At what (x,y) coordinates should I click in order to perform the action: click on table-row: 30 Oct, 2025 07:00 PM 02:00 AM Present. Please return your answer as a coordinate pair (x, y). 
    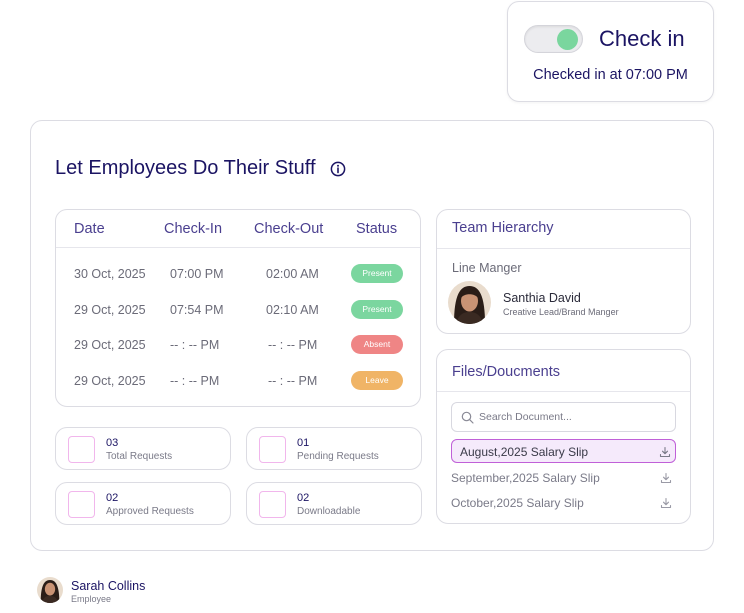
    Looking at the image, I should click on (238, 275).